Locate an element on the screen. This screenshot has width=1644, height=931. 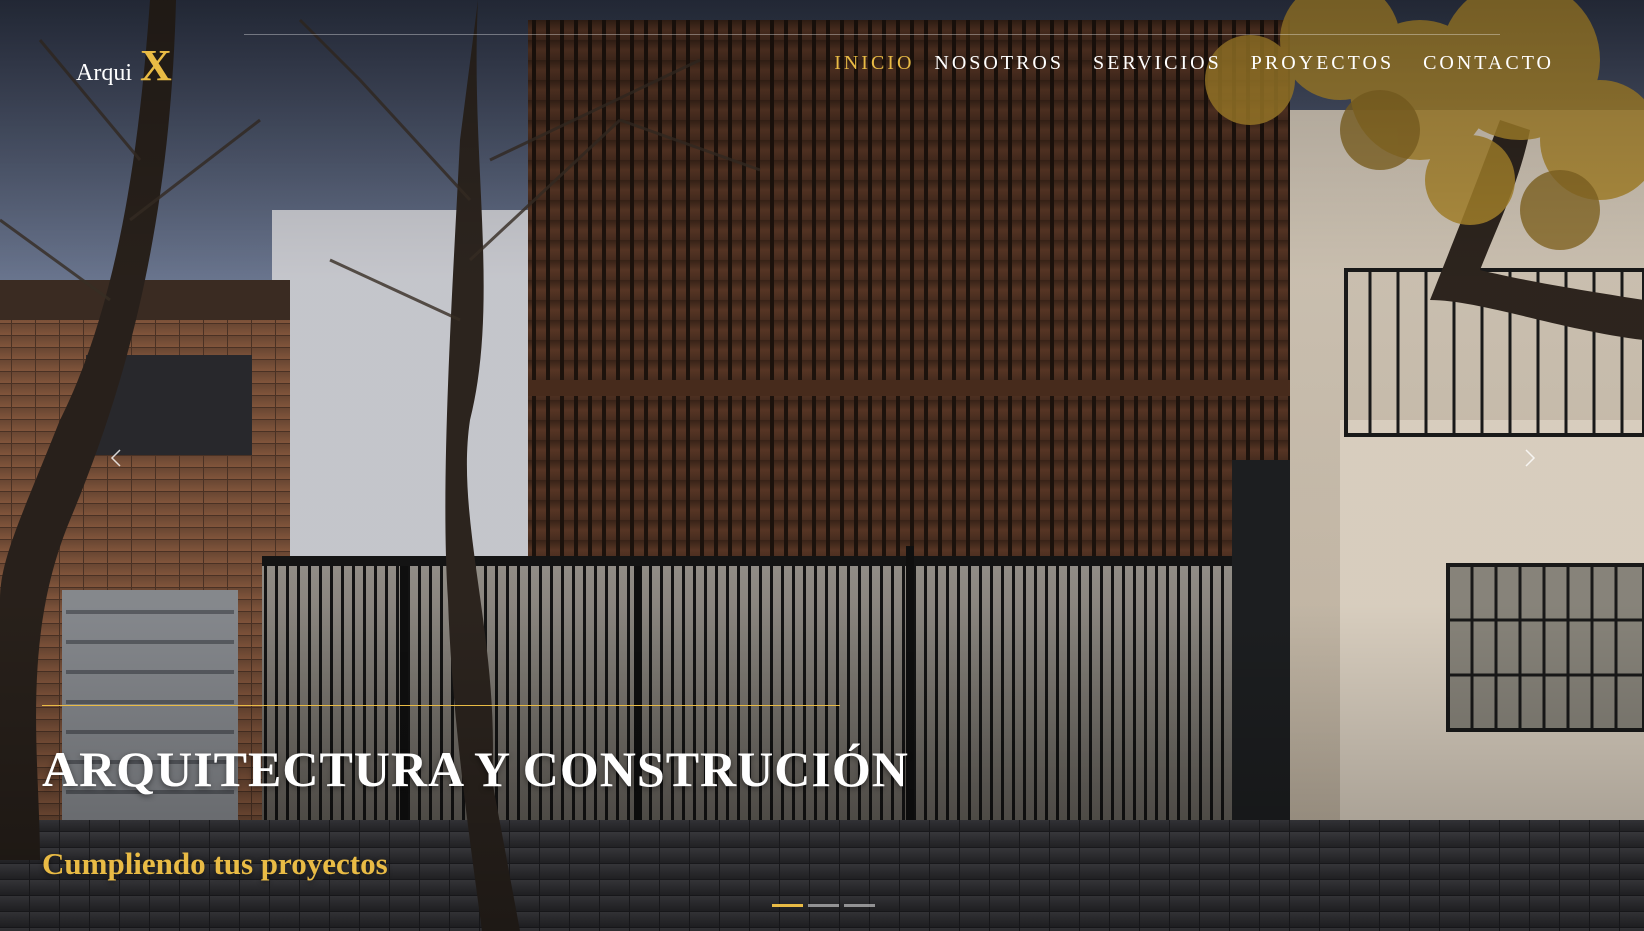
carousel-prev-button is located at coordinates (116, 458).